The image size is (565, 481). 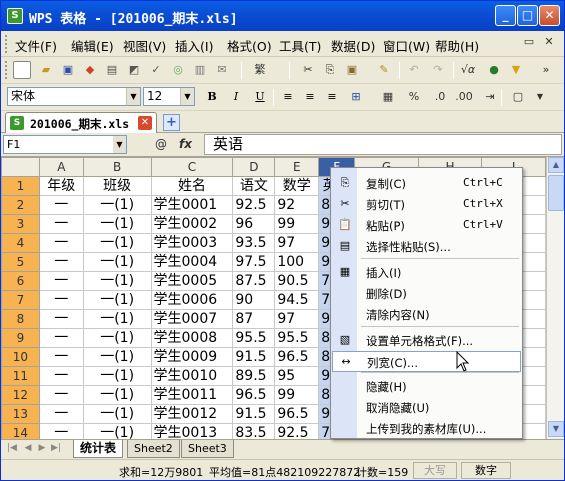 I want to click on bold-button: B, so click(x=212, y=97).